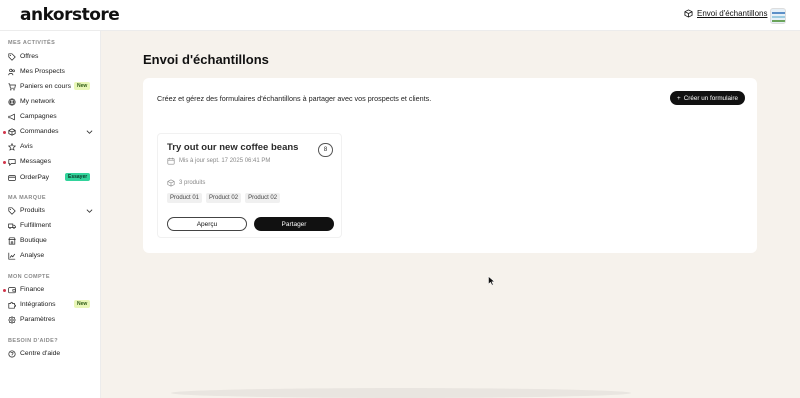 This screenshot has width=800, height=398. Describe the element at coordinates (26, 146) in the screenshot. I see `sidebar-item-label: Avis` at that location.